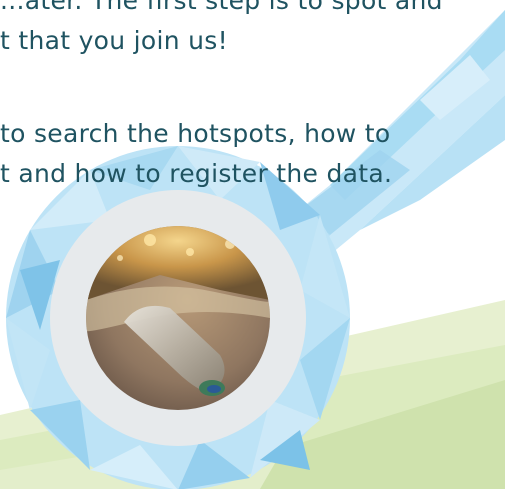  What do you see at coordinates (195, 133) in the screenshot?
I see `paragraph-2-line-1: to search the hotspots, how to` at bounding box center [195, 133].